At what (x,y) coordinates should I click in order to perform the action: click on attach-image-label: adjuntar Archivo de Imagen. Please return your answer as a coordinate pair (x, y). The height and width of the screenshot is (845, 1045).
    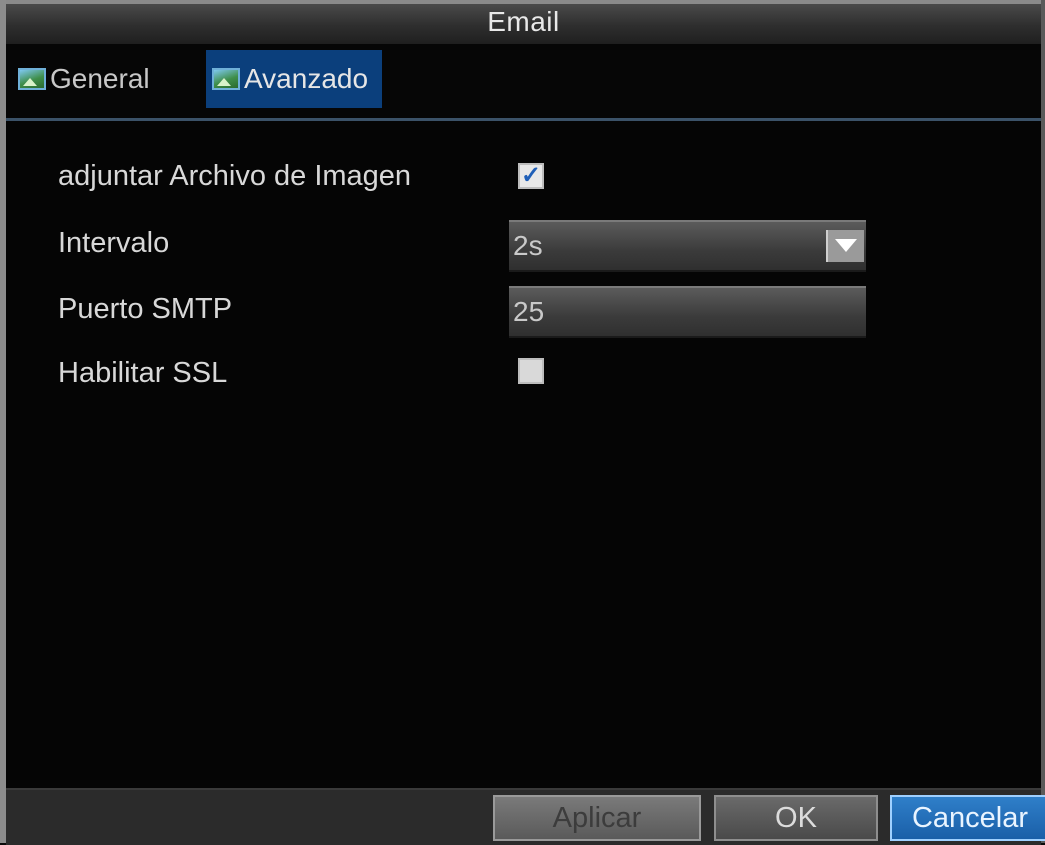
    Looking at the image, I should click on (235, 176).